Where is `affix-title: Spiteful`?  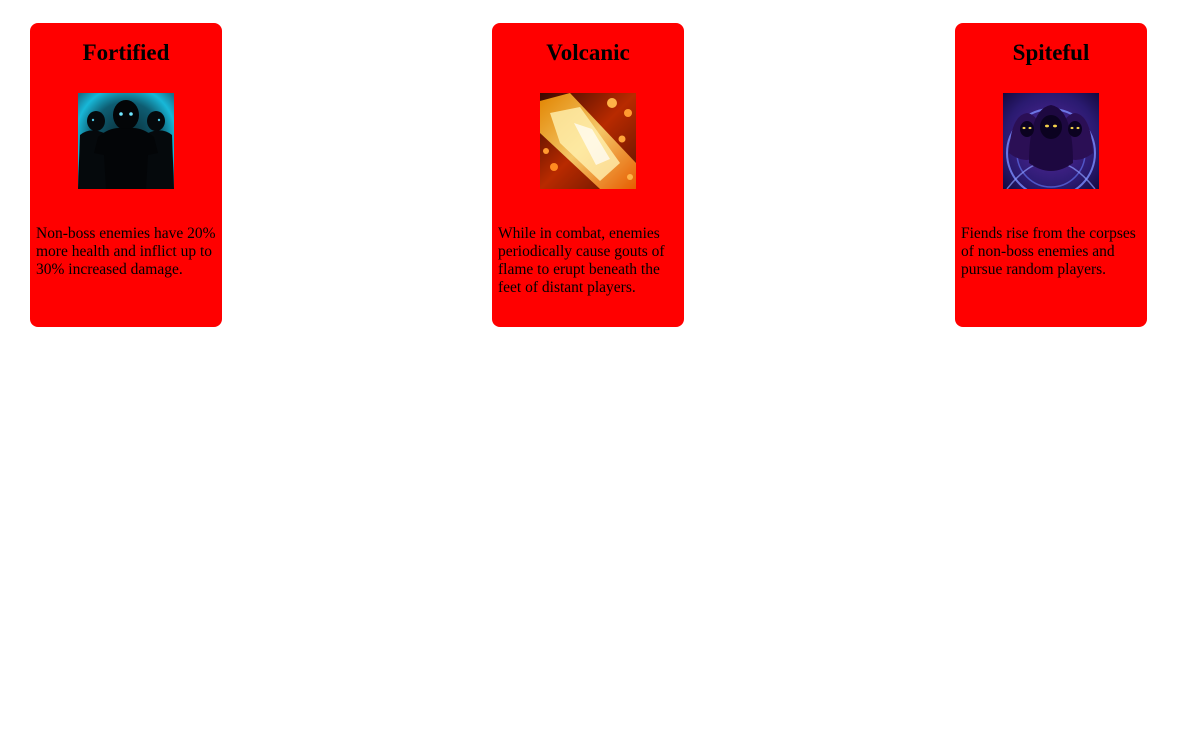 affix-title: Spiteful is located at coordinates (1051, 52).